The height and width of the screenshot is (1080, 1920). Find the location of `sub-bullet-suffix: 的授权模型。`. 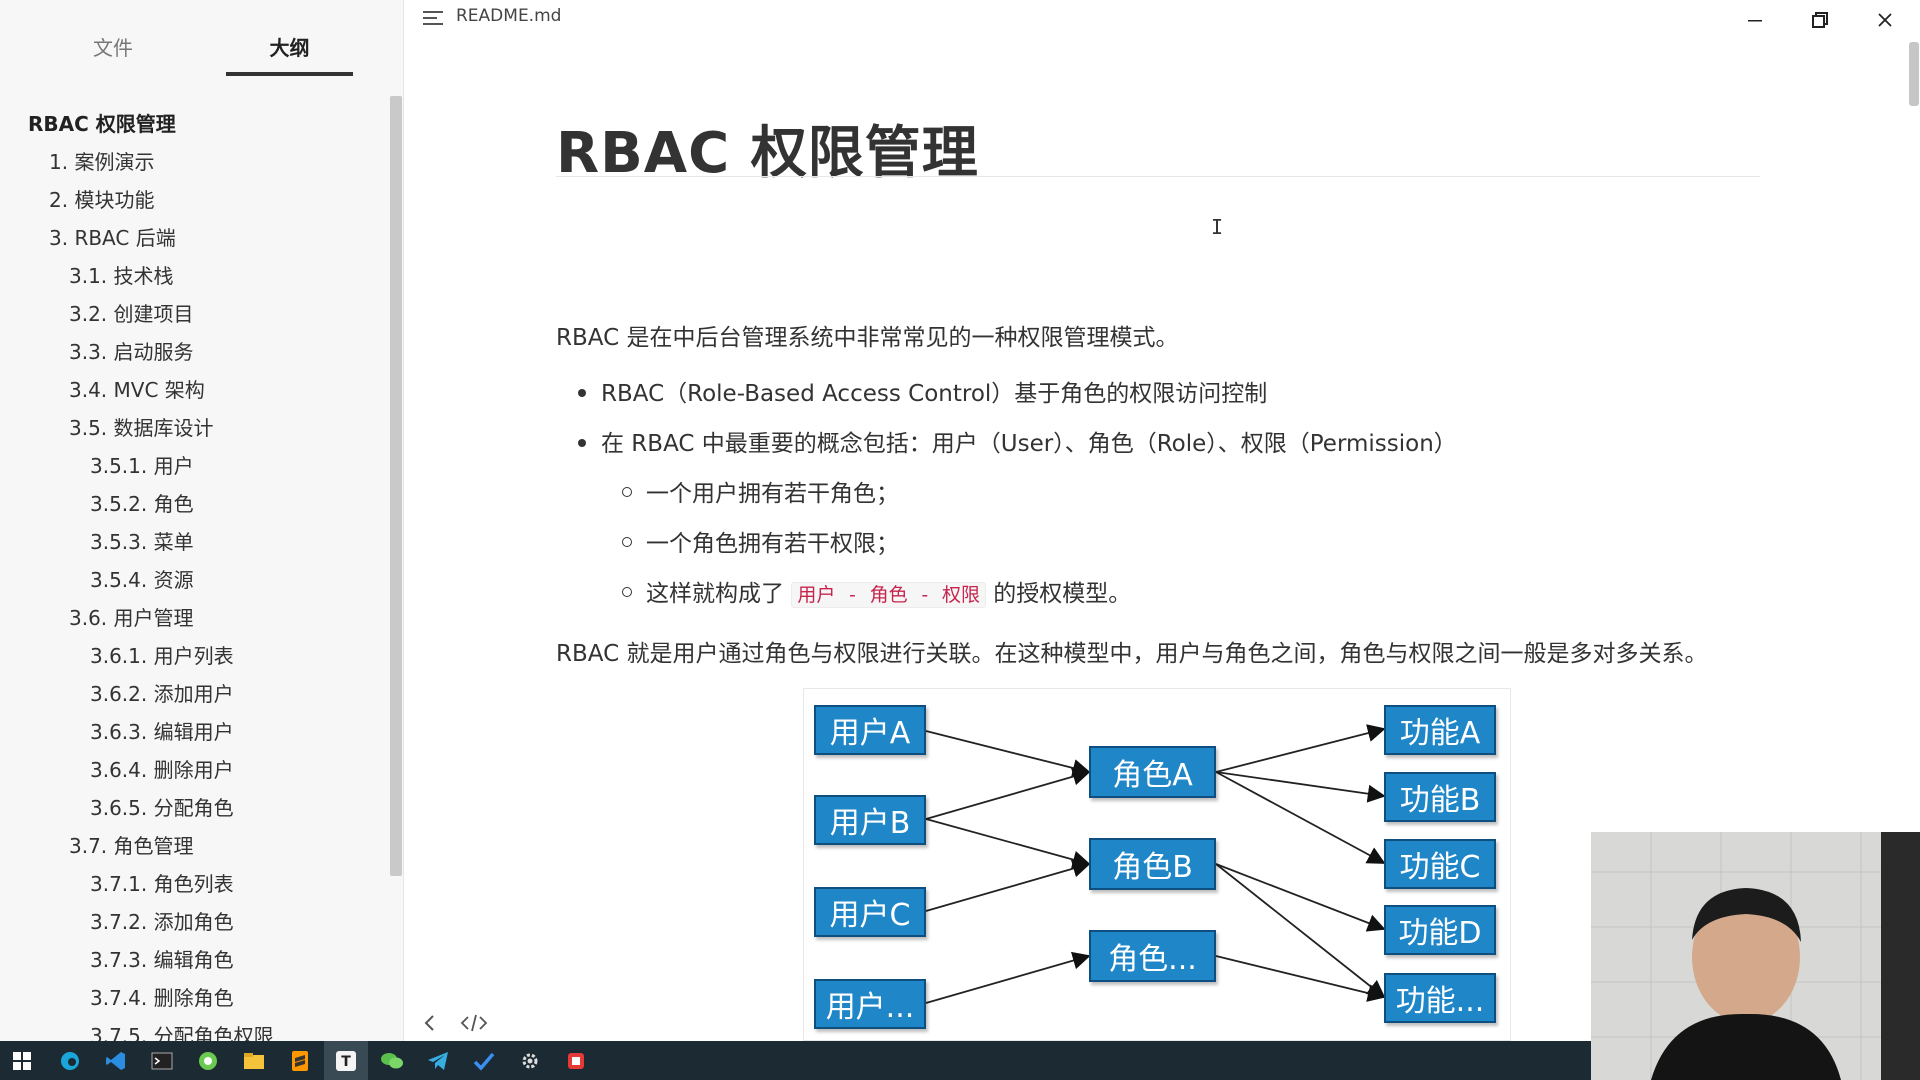

sub-bullet-suffix: 的授权模型。 is located at coordinates (1062, 594).